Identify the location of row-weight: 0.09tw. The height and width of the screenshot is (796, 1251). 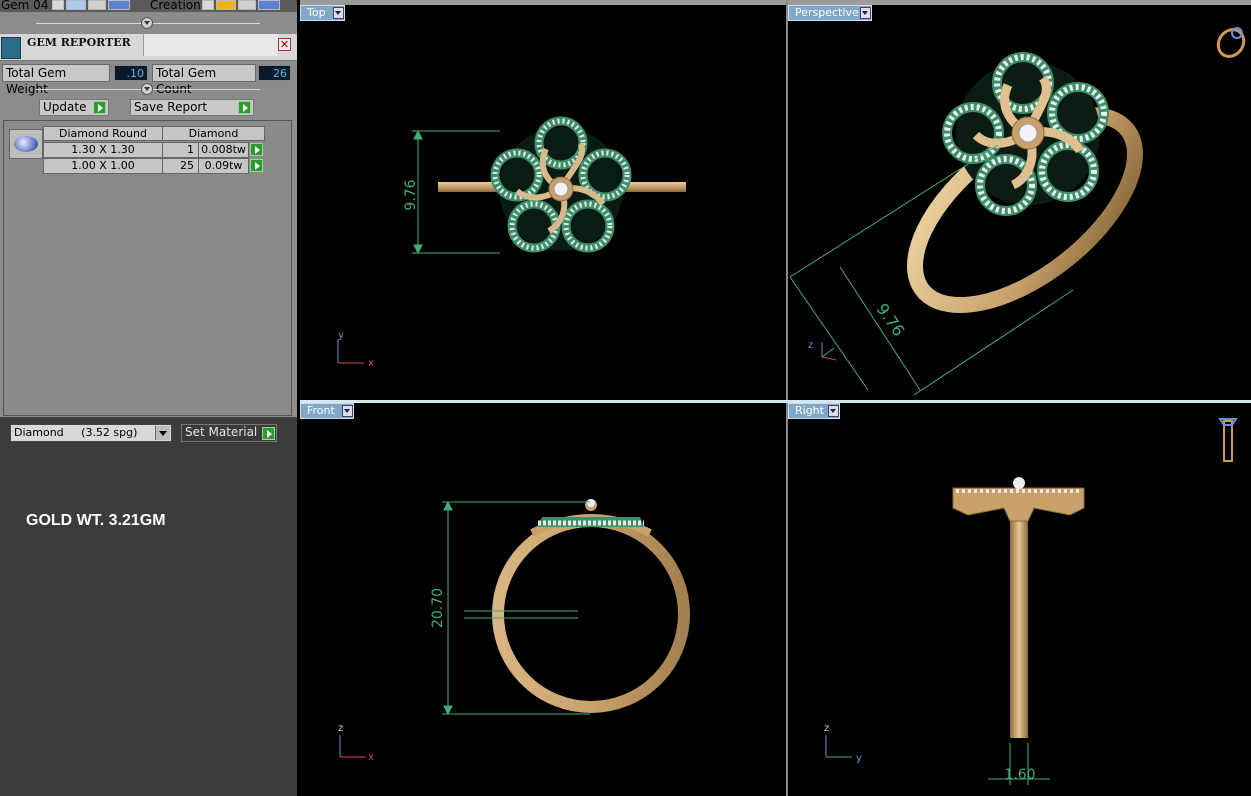
(223, 166).